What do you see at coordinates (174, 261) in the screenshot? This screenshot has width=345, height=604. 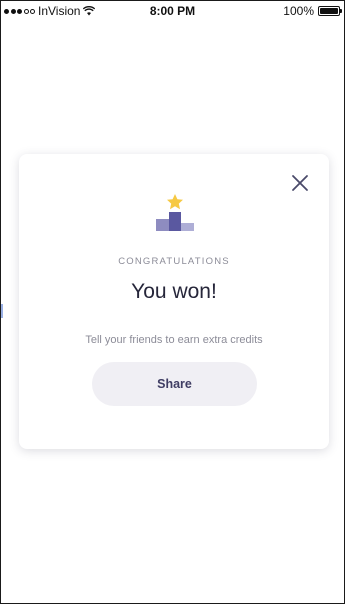 I see `congratulations-label: CONGRATULATIONS` at bounding box center [174, 261].